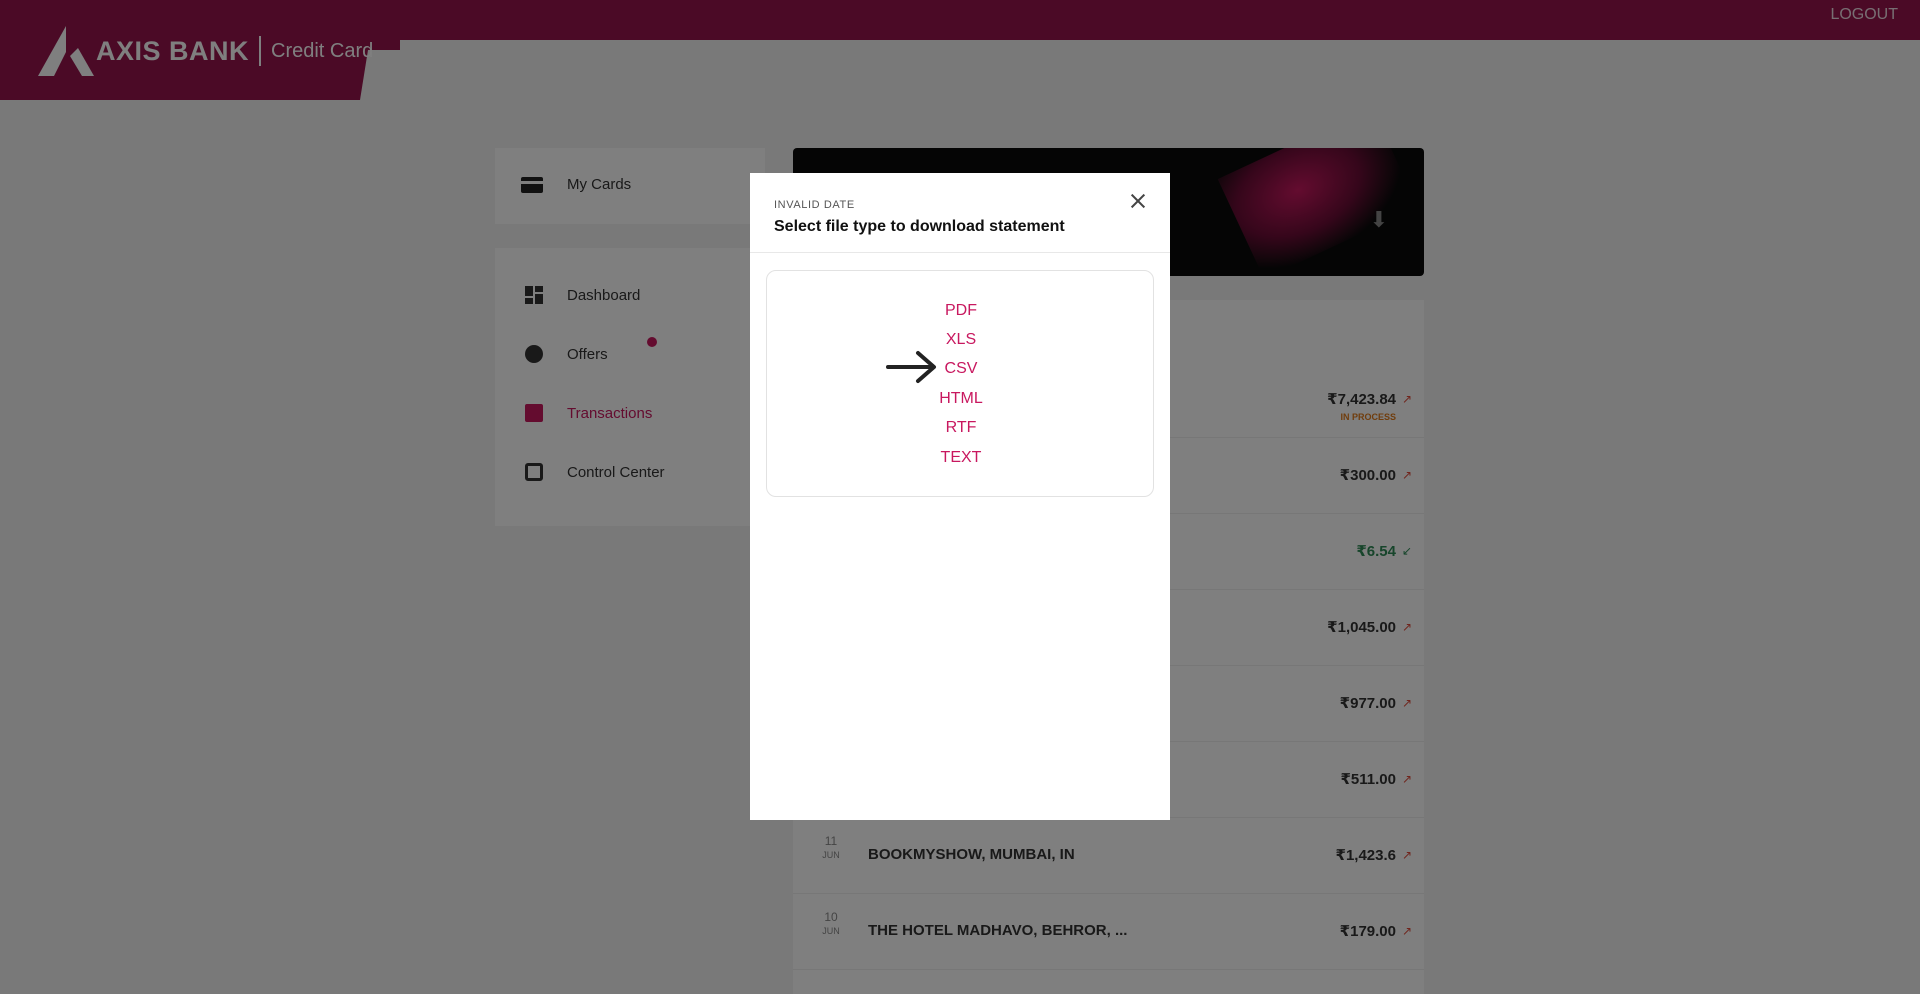  What do you see at coordinates (961, 311) in the screenshot?
I see `option-pdf: PDF` at bounding box center [961, 311].